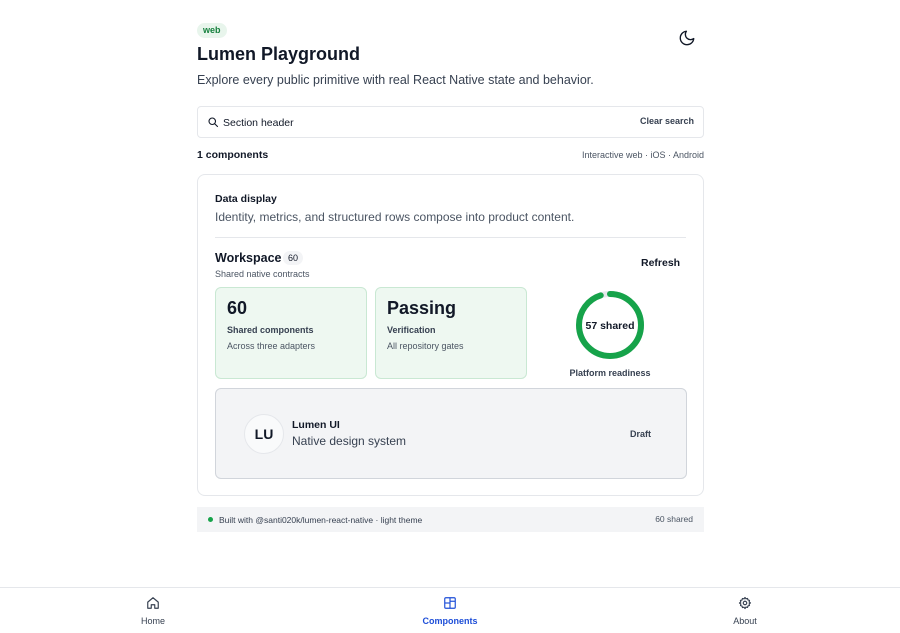  Describe the element at coordinates (210, 519) in the screenshot. I see `status-dot-icon` at that location.